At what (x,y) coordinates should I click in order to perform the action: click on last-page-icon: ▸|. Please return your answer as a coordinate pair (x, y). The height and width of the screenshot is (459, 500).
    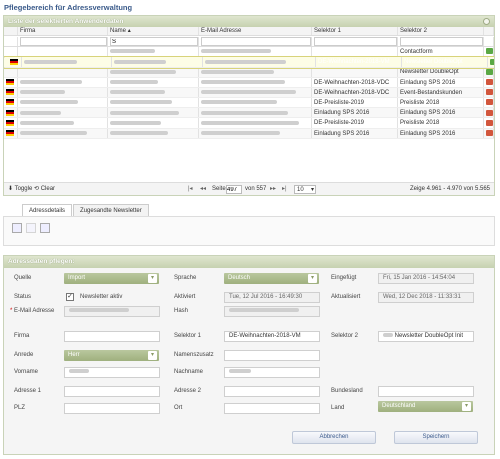
    Looking at the image, I should click on (284, 189).